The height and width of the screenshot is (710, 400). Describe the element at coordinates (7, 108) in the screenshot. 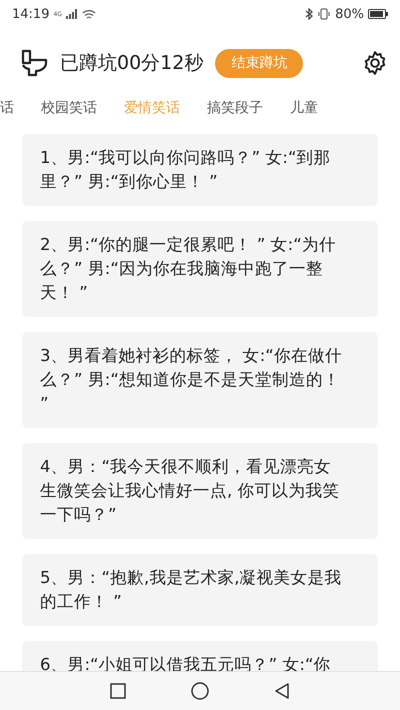

I see `category-tab: 话` at that location.